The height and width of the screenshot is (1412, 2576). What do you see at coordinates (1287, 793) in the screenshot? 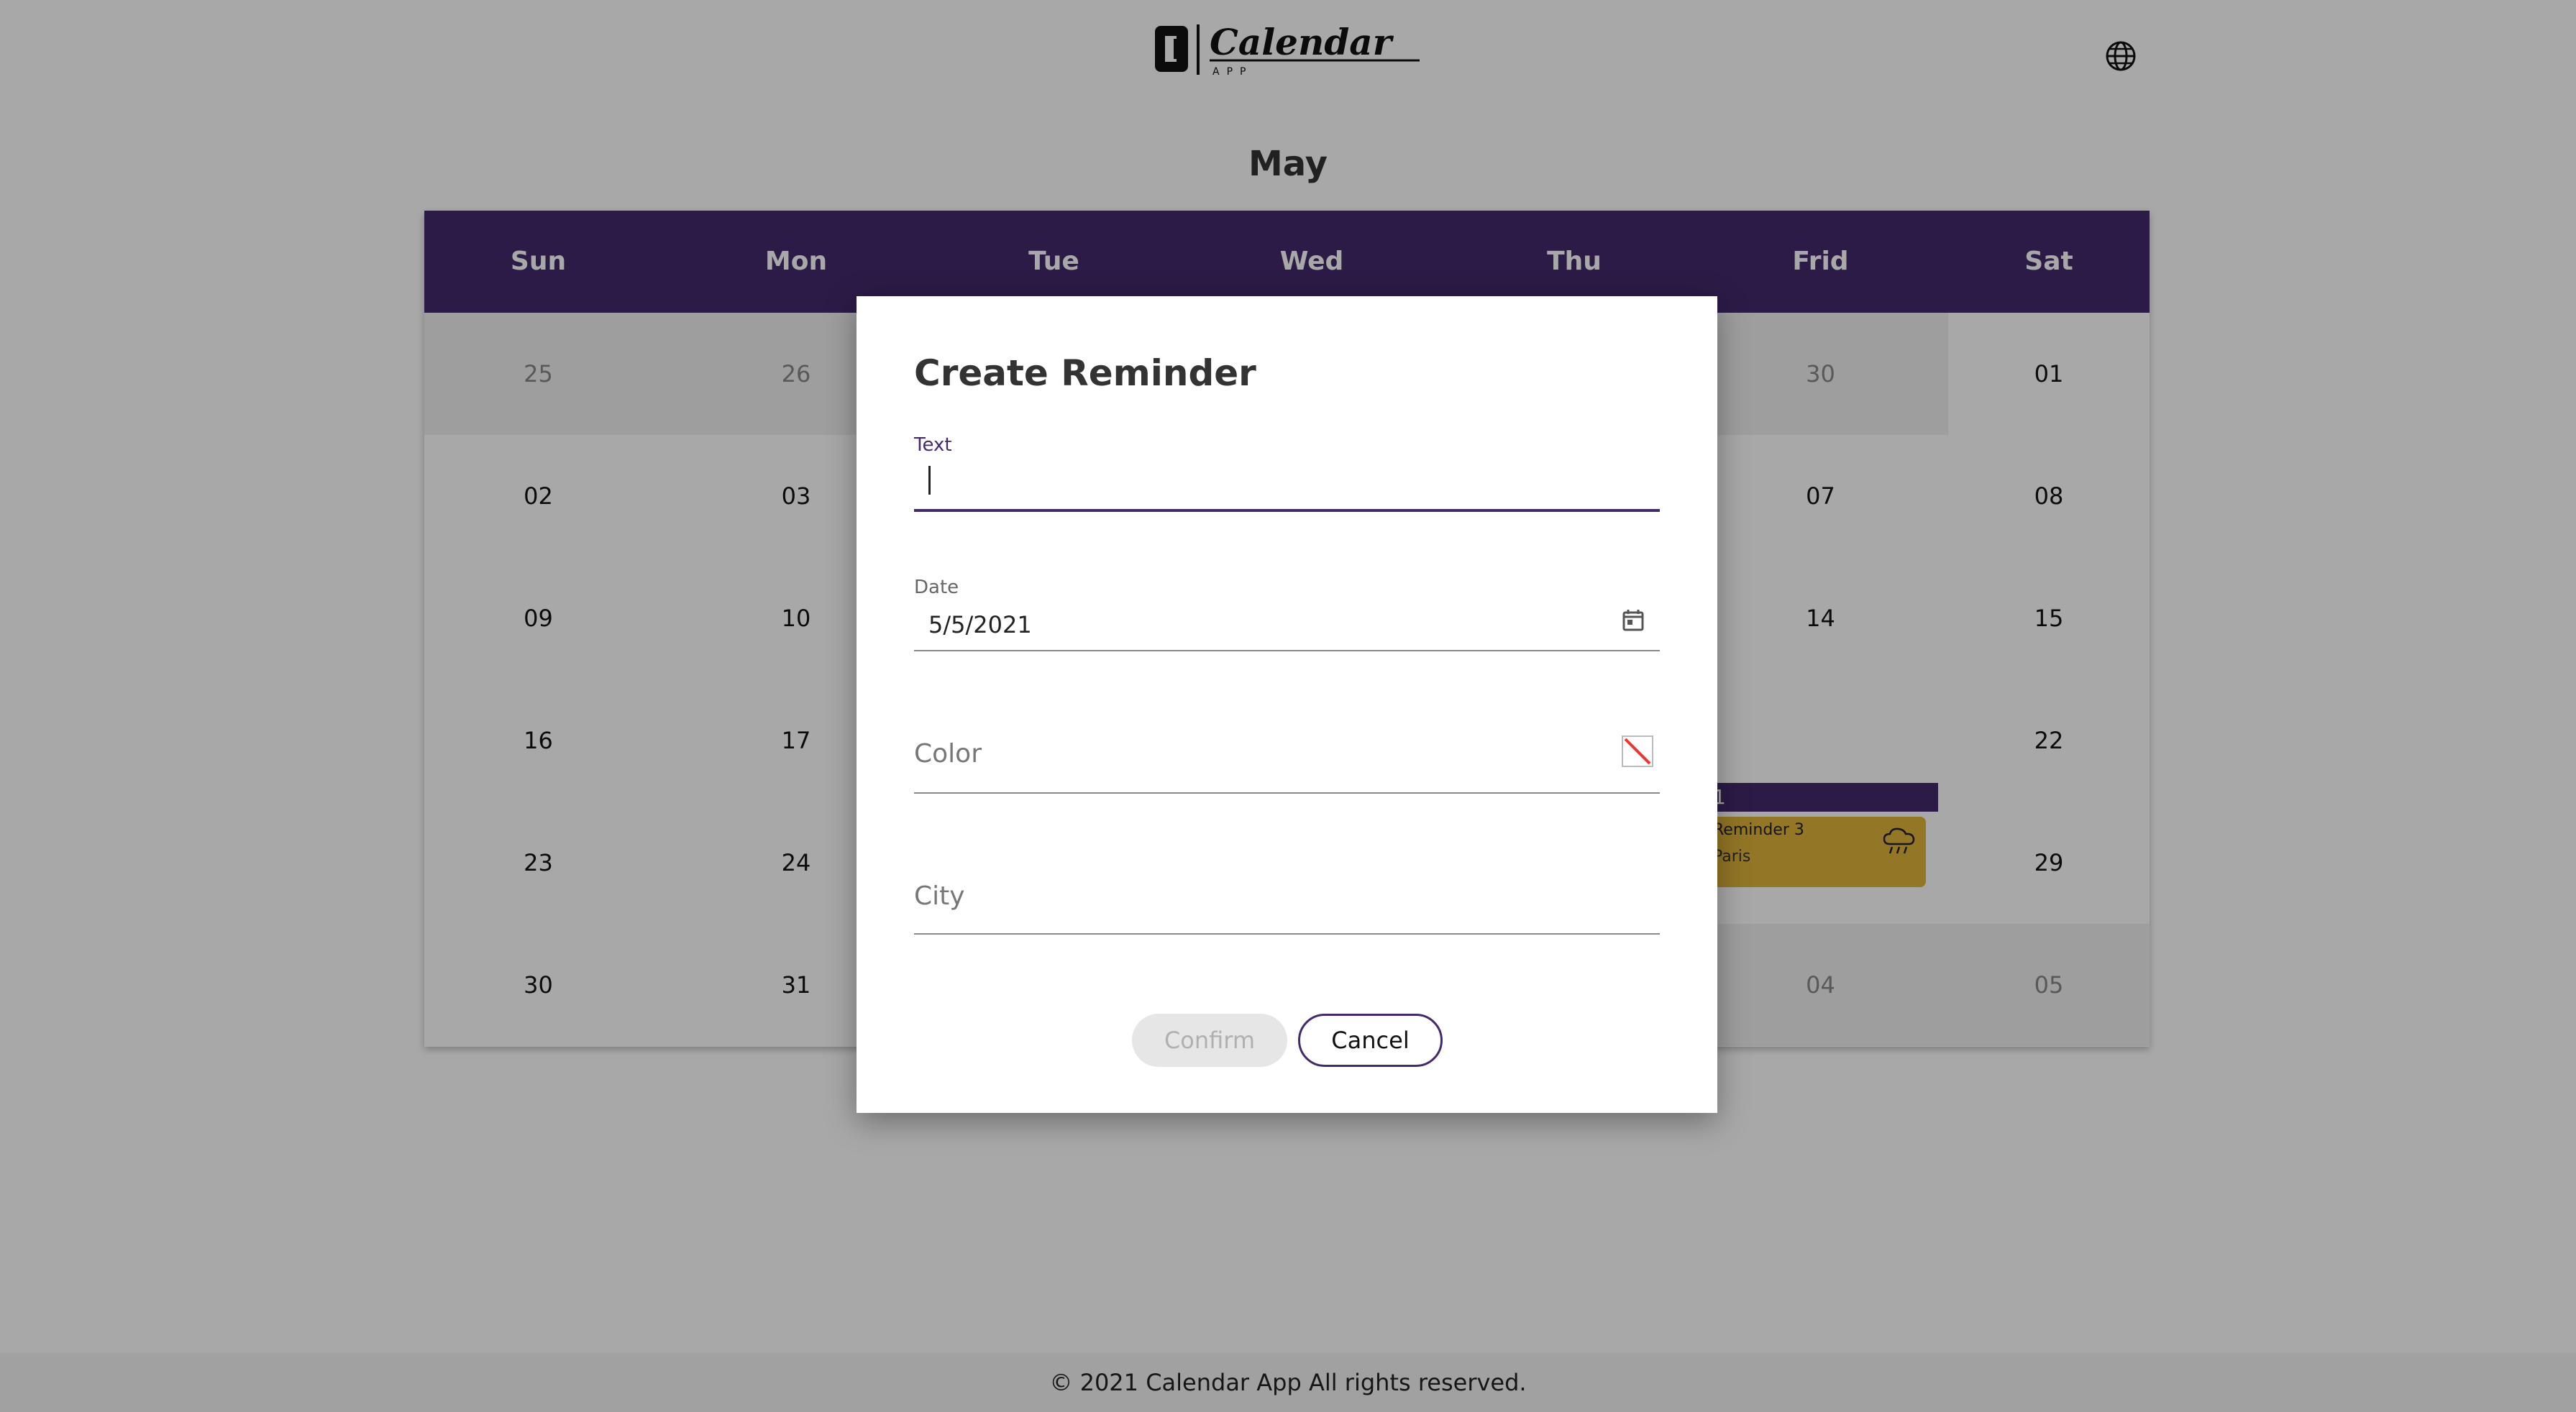
I see `color-underline` at bounding box center [1287, 793].